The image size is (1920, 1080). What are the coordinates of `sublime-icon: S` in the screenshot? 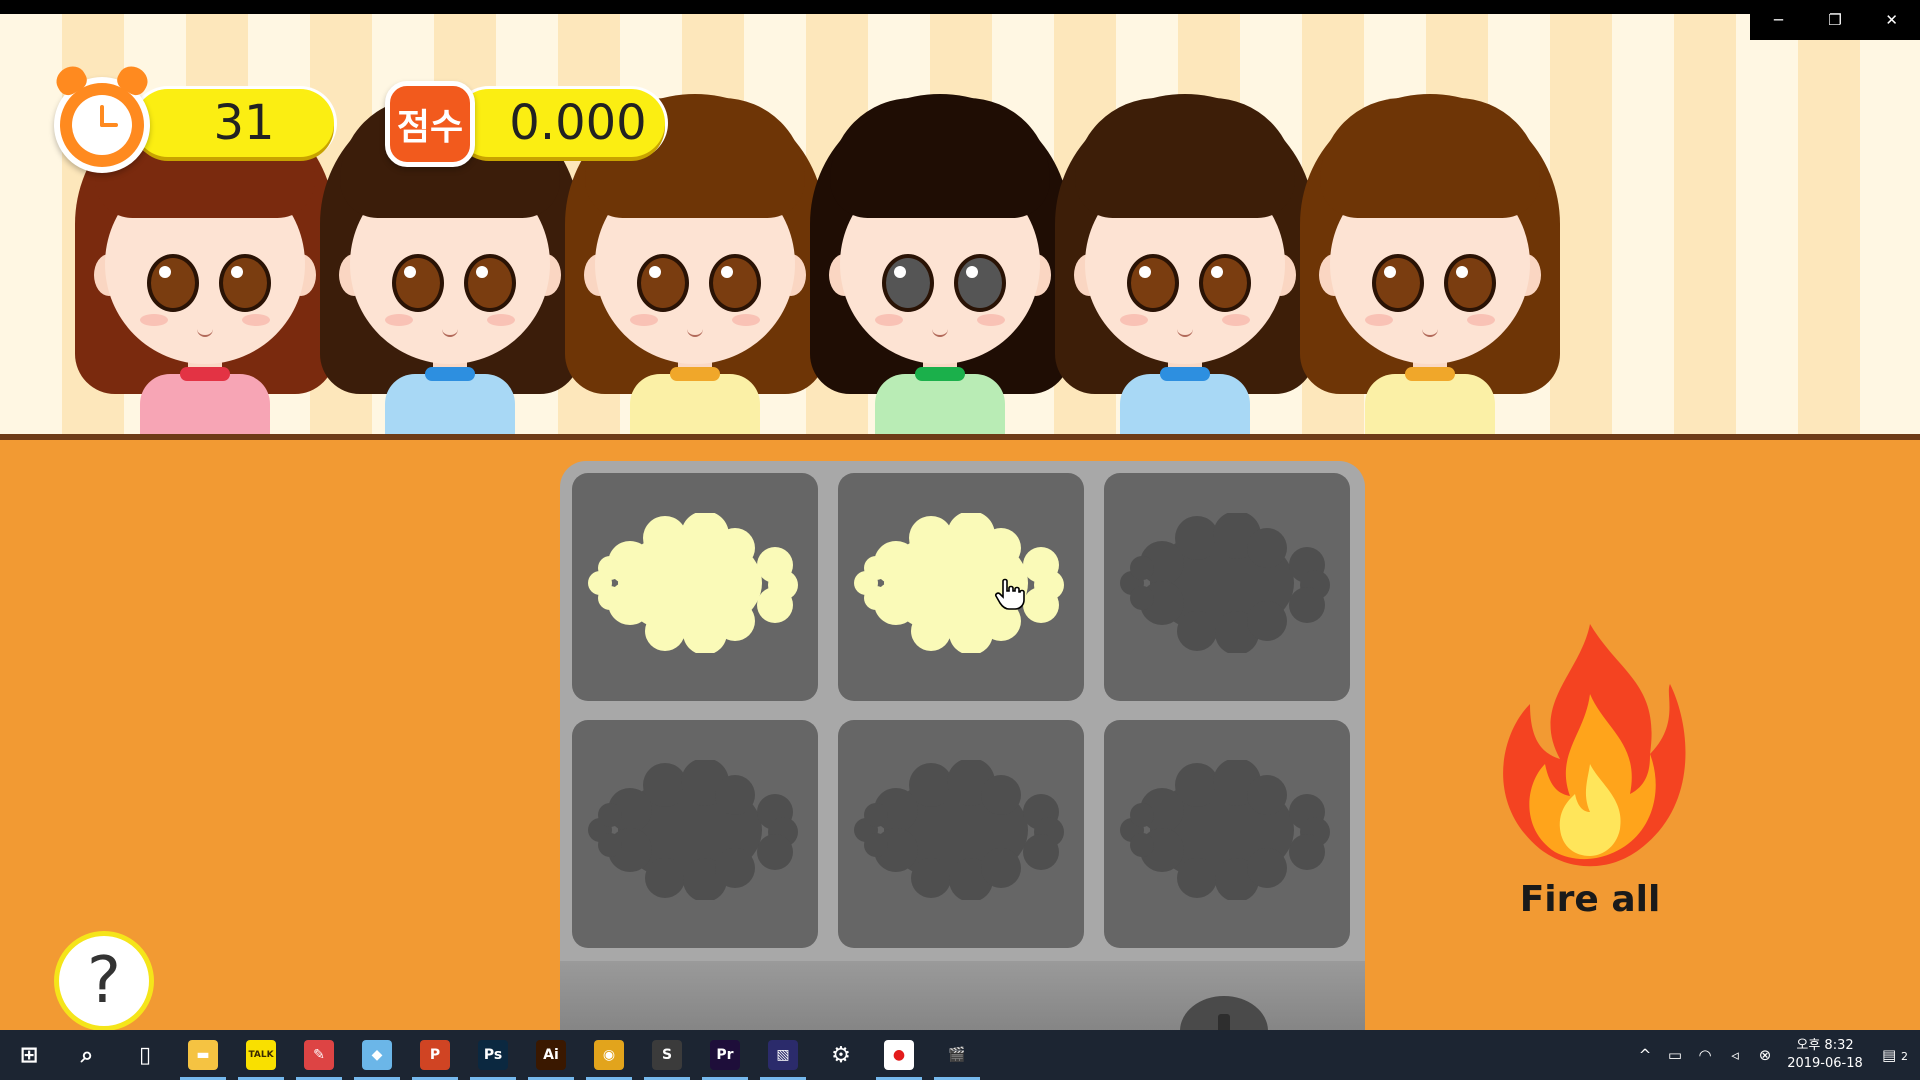 It's located at (667, 1055).